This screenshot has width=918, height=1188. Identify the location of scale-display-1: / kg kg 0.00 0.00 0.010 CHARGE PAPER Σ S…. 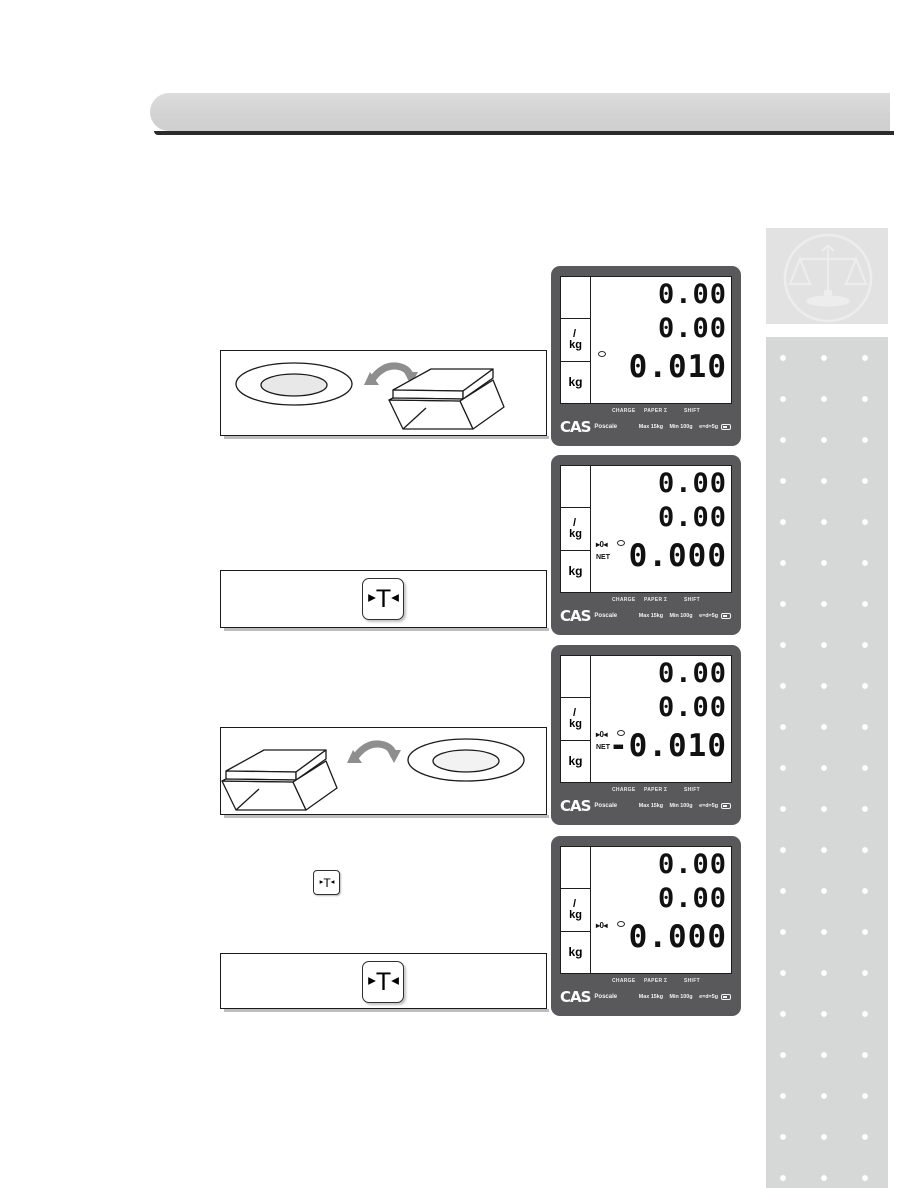
(646, 356).